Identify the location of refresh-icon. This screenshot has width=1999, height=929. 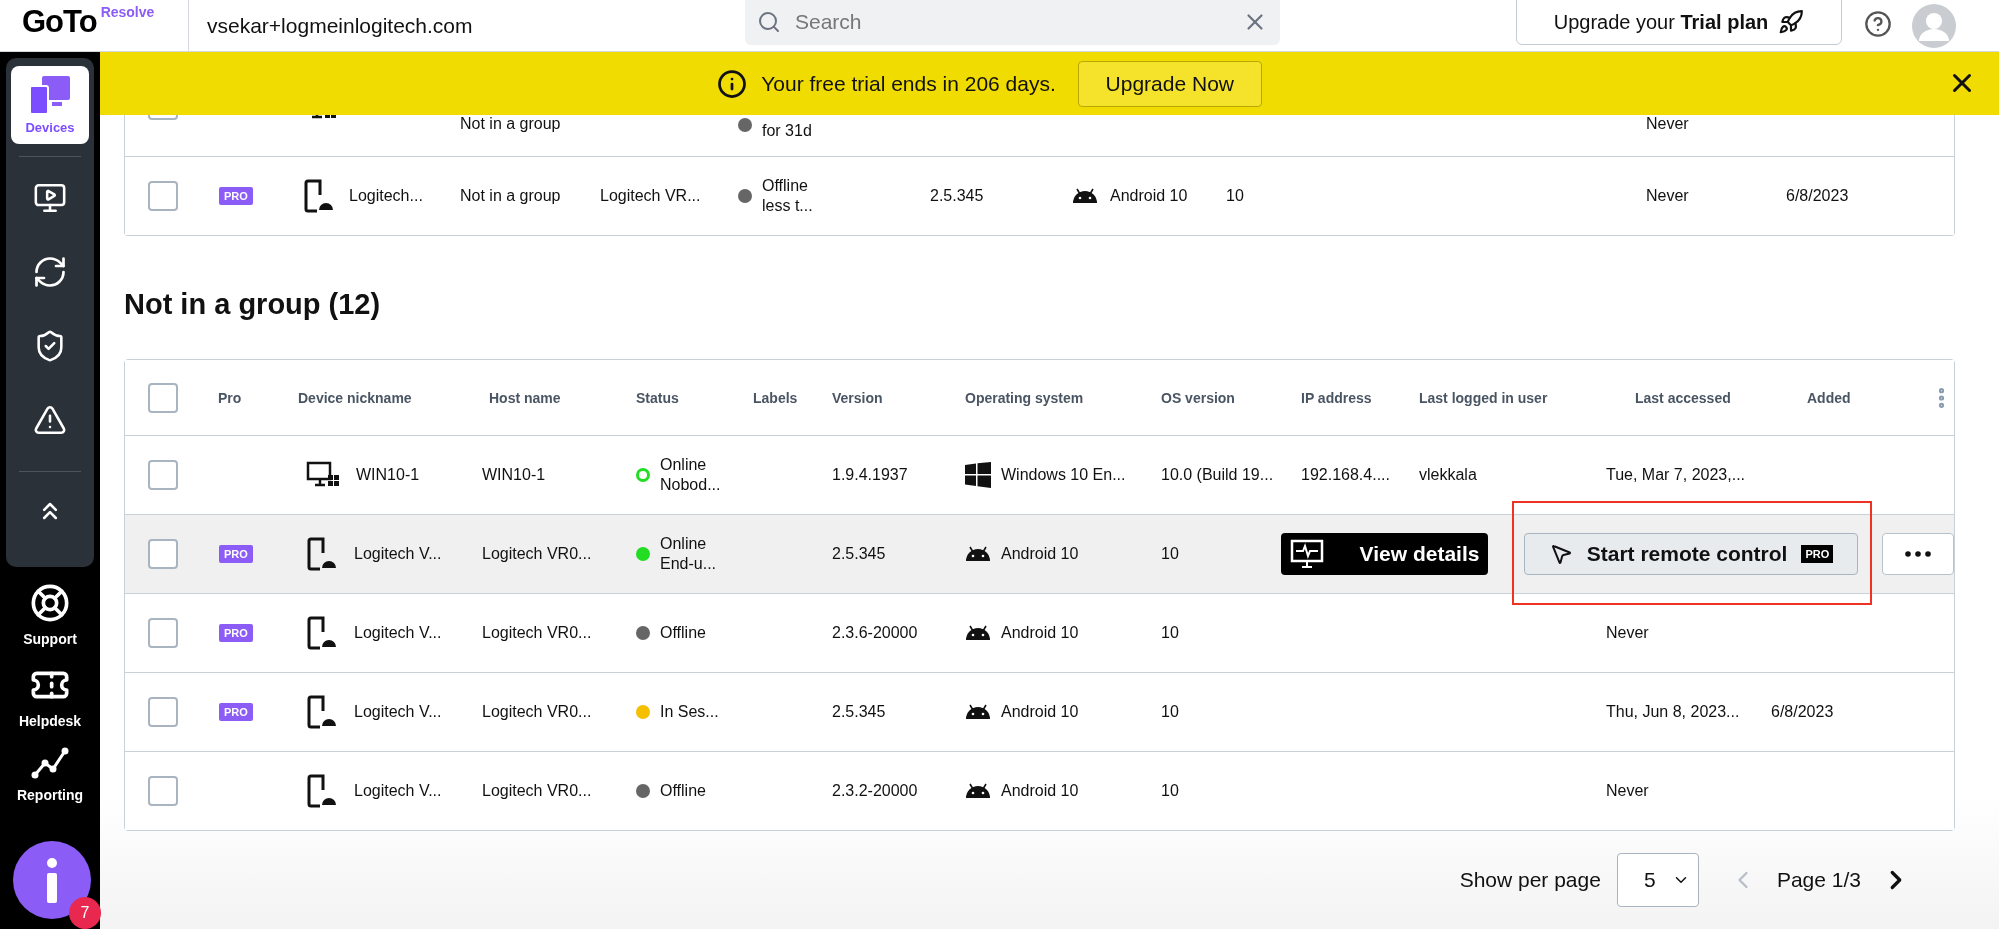
(50, 272).